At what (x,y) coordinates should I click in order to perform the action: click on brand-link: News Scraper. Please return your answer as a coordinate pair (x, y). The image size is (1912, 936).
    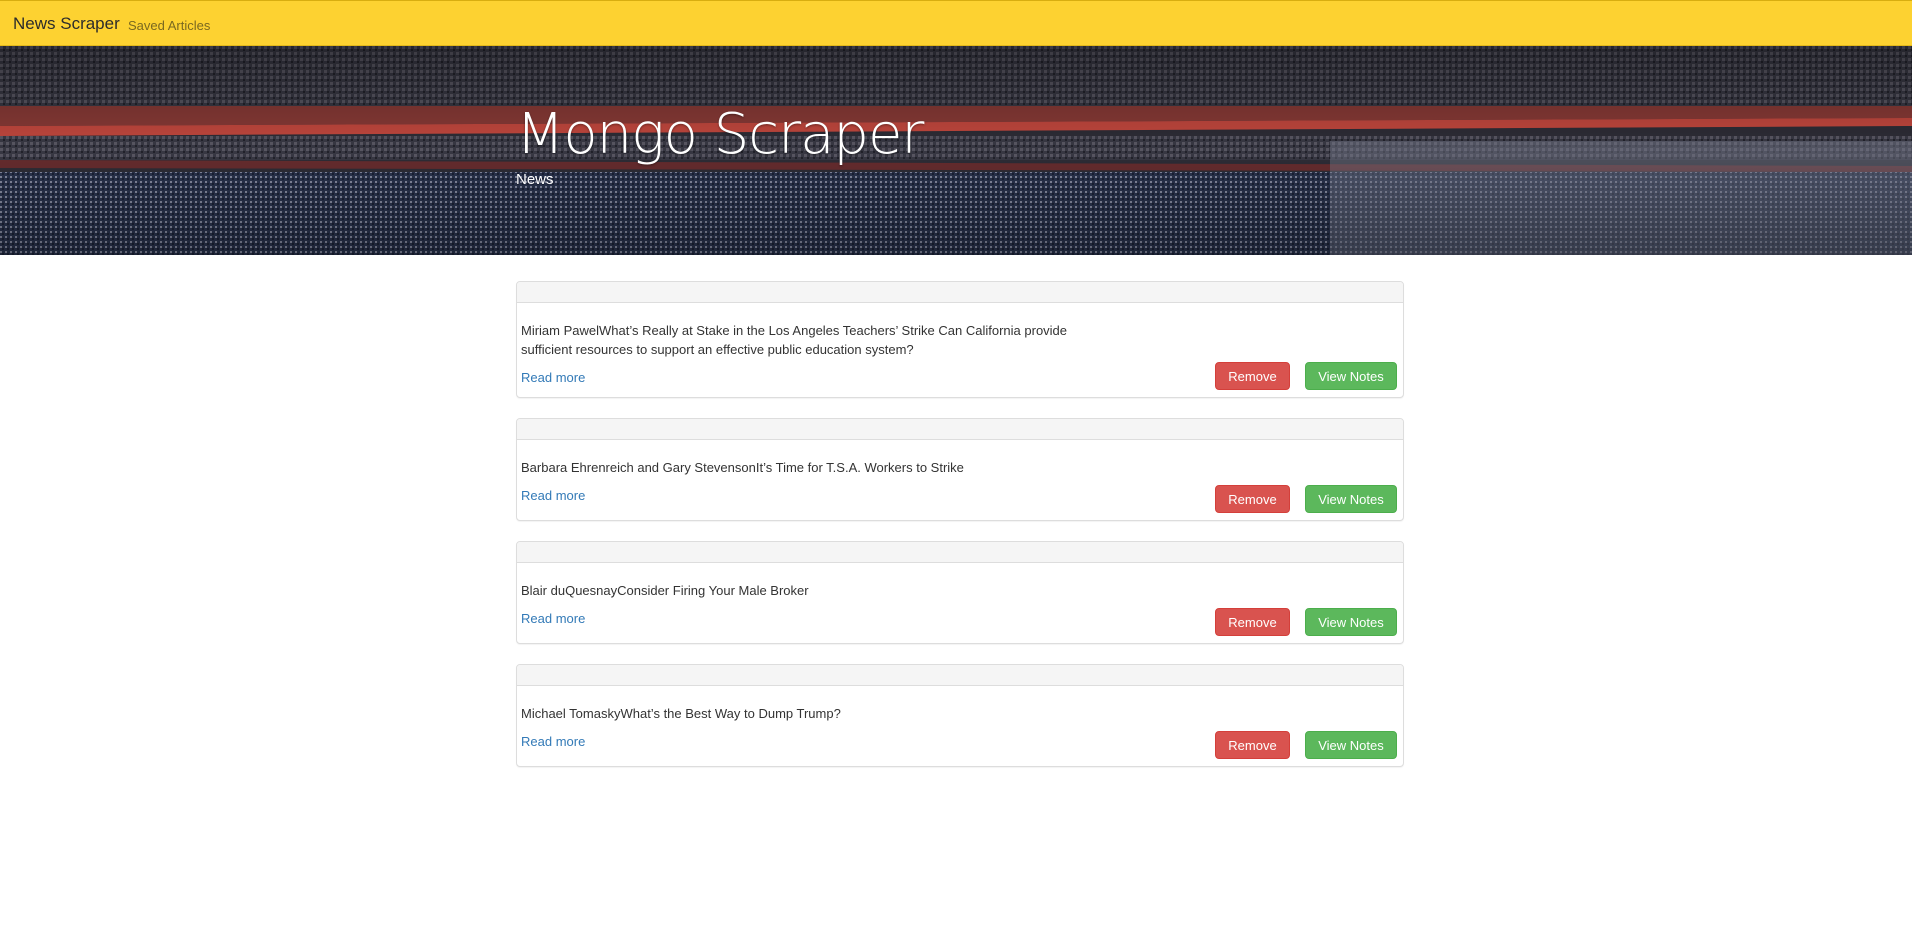
    Looking at the image, I should click on (66, 24).